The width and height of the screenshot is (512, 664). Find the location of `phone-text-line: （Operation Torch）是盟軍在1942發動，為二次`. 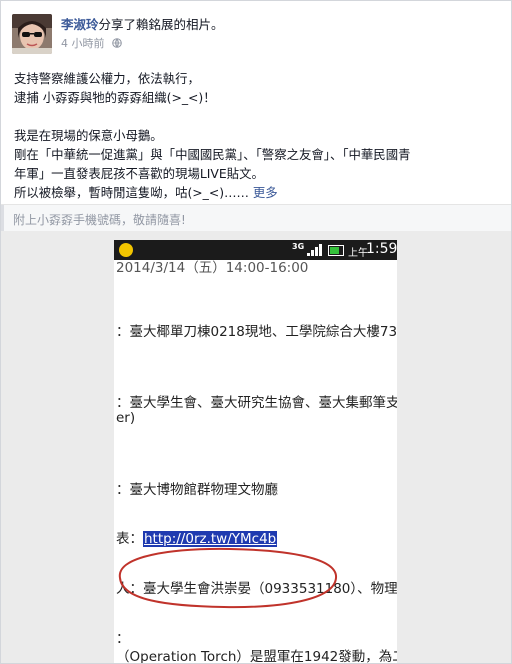

phone-text-line: （Operation Torch）是盟軍在1942發動，為二次 is located at coordinates (256, 656).